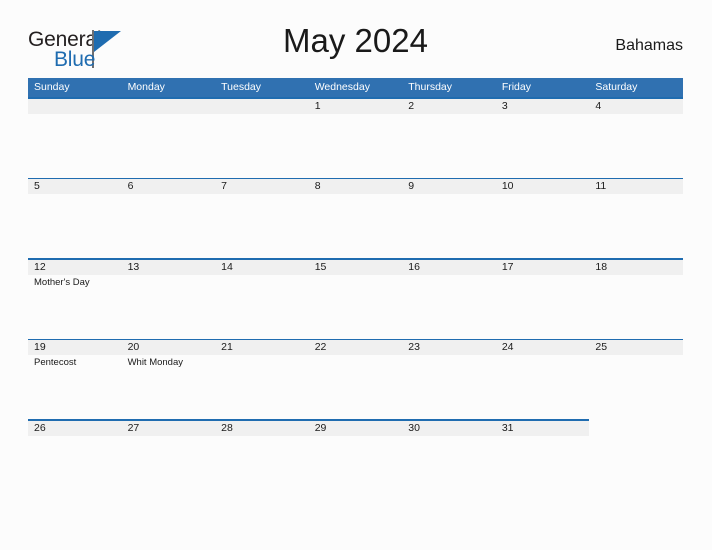 This screenshot has width=712, height=550. What do you see at coordinates (169, 460) in the screenshot?
I see `day-cell: 27` at bounding box center [169, 460].